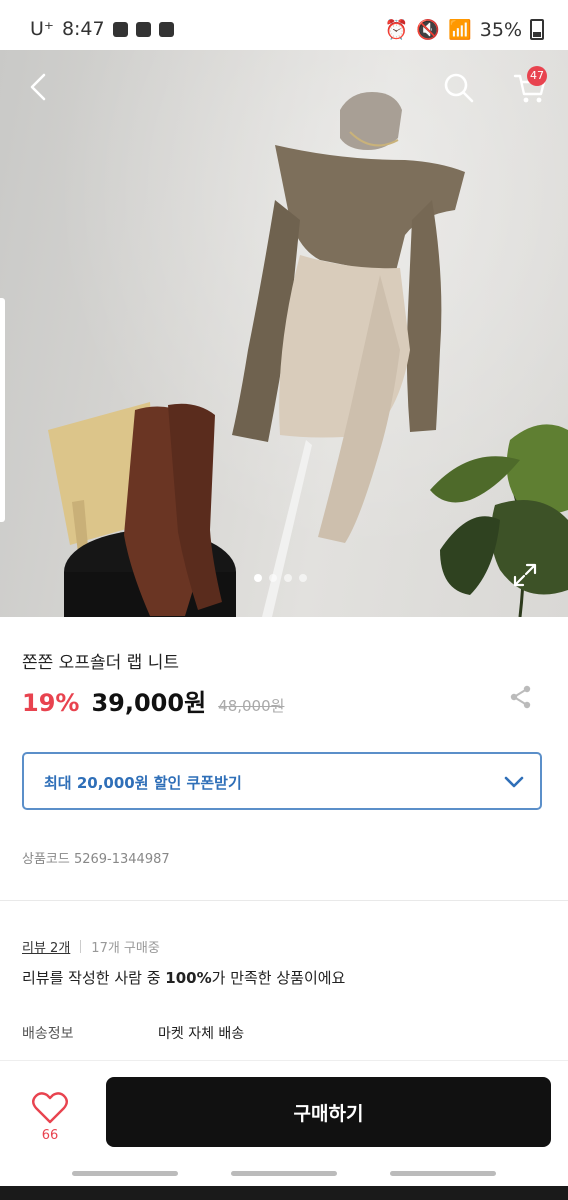 This screenshot has height=1200, width=568. What do you see at coordinates (188, 978) in the screenshot?
I see `satisfaction-percent: 100%` at bounding box center [188, 978].